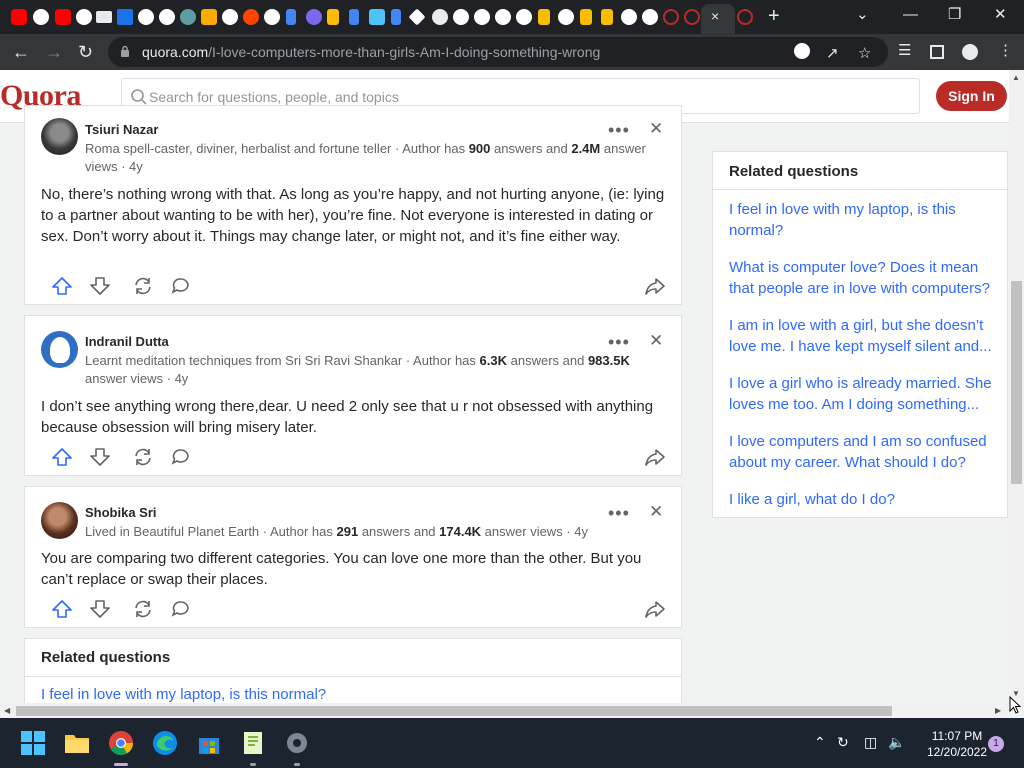 The height and width of the screenshot is (768, 1024). What do you see at coordinates (85, 52) in the screenshot?
I see `reload-icon: ↻` at bounding box center [85, 52].